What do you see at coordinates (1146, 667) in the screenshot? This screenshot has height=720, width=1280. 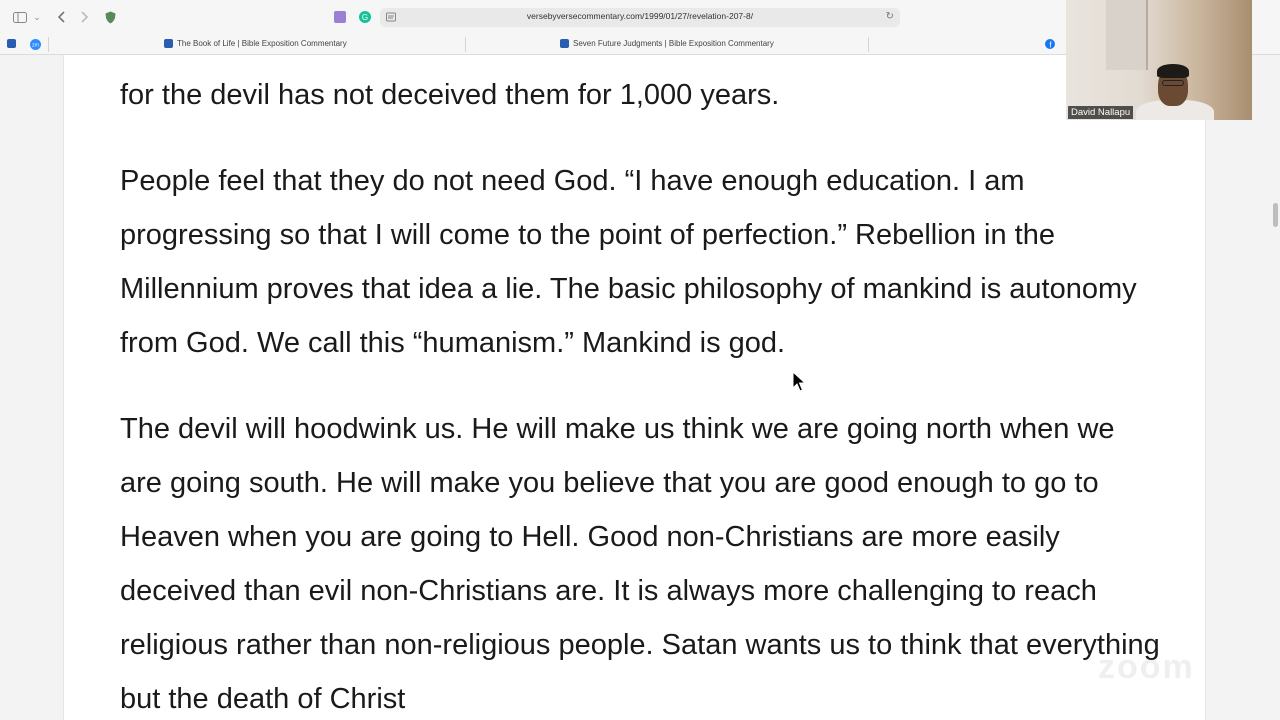 I see `zoom-watermark: zoom` at bounding box center [1146, 667].